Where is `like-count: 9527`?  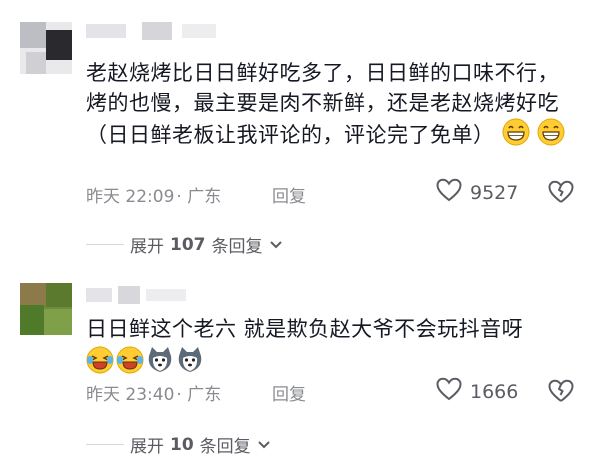
like-count: 9527 is located at coordinates (494, 192).